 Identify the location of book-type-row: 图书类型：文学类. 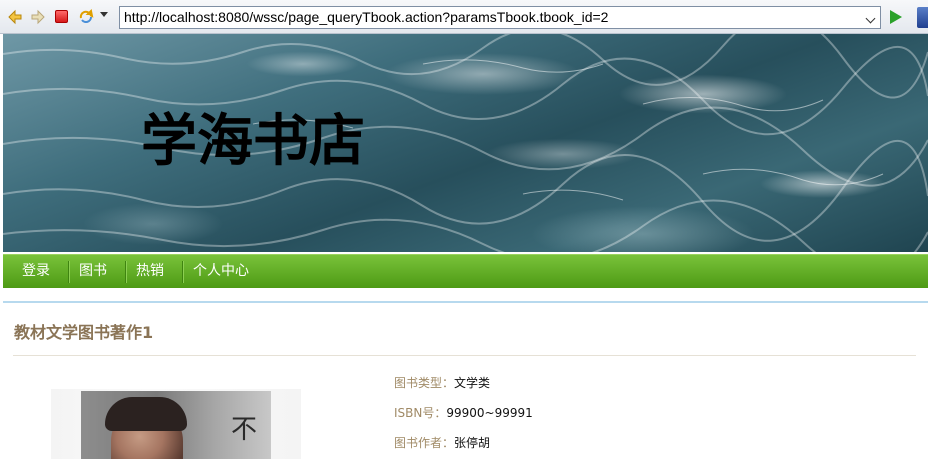
(442, 382).